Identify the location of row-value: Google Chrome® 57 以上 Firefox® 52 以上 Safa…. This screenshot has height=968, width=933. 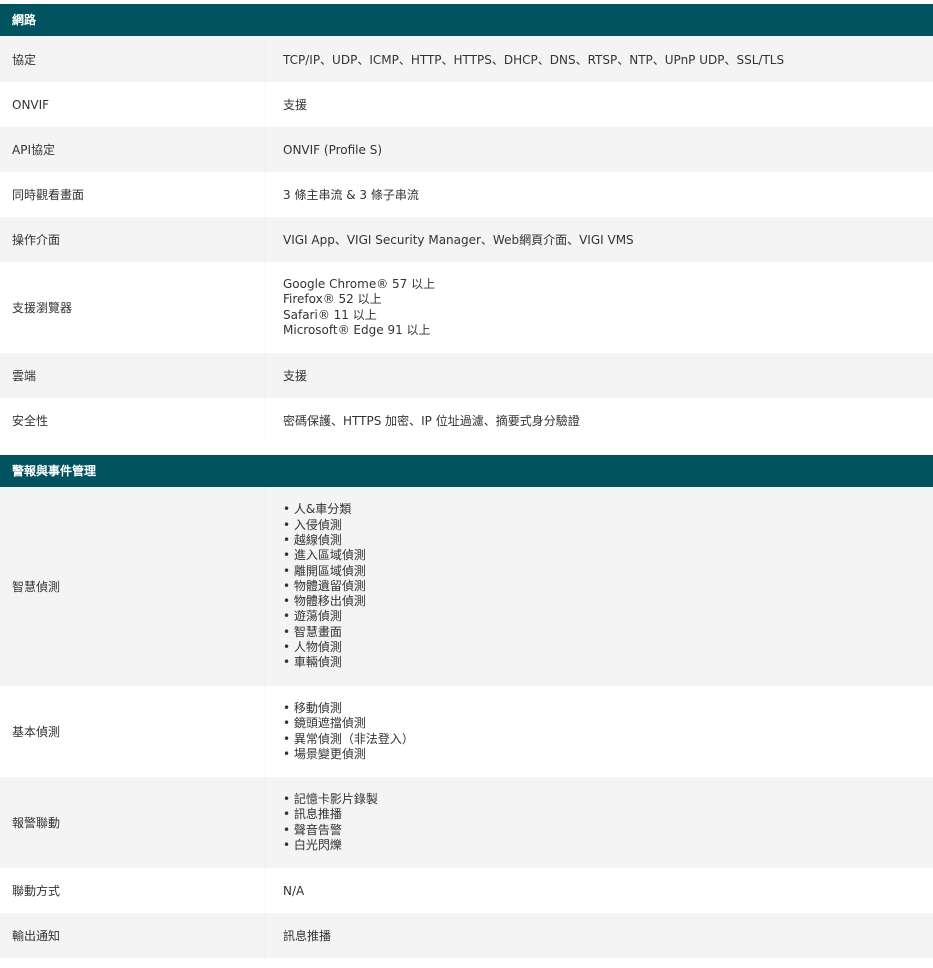
(598, 307).